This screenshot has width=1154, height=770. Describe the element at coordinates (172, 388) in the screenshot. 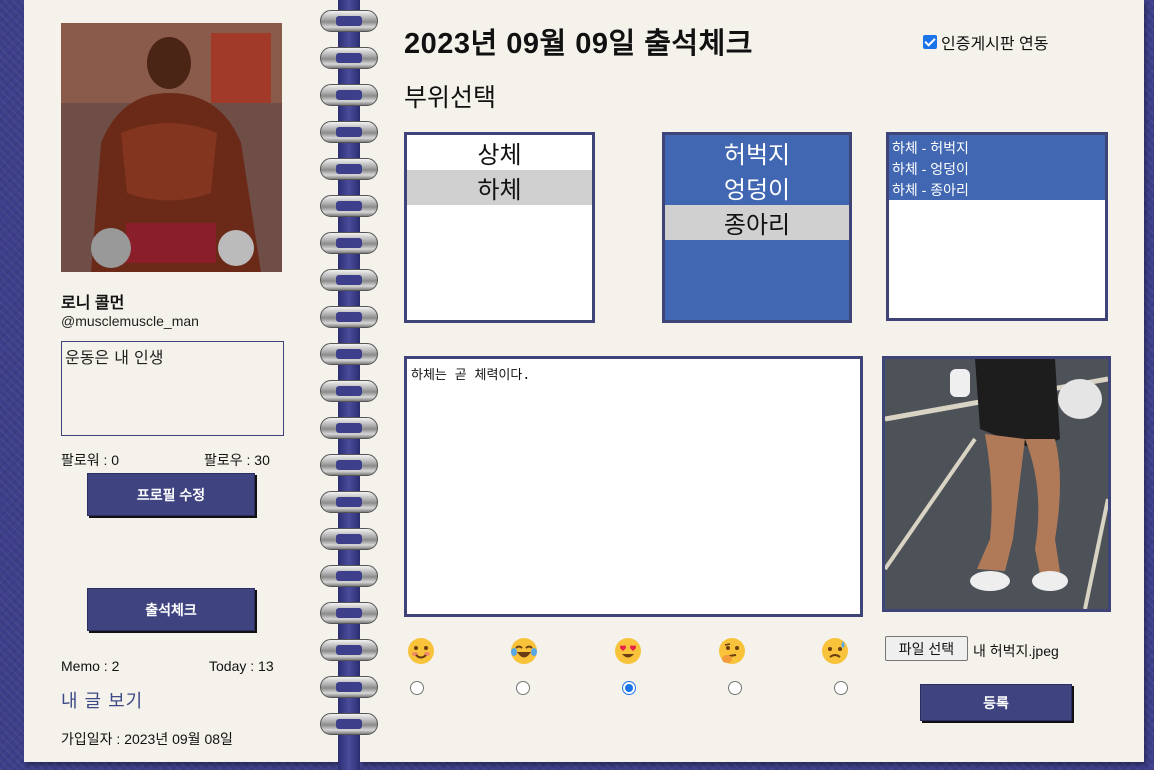

I see `profile-bio-textarea: 운동은 내 인생` at that location.